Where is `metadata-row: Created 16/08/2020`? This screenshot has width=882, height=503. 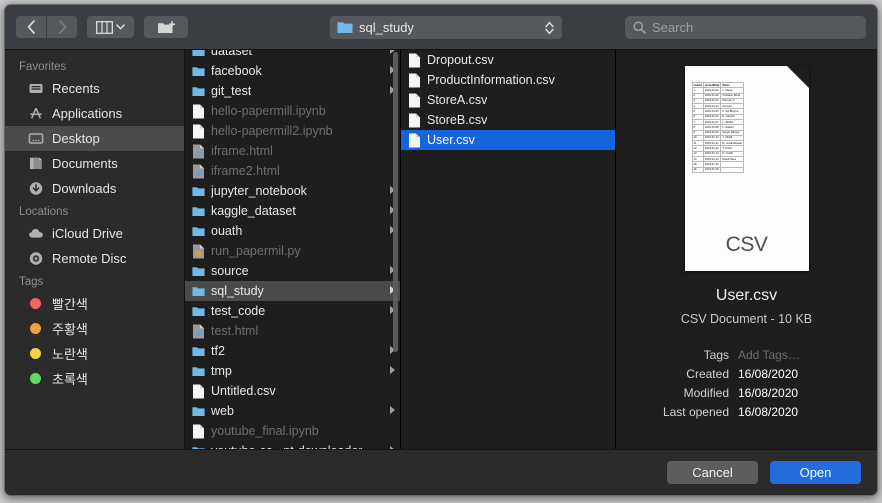 metadata-row: Created 16/08/2020 is located at coordinates (746, 374).